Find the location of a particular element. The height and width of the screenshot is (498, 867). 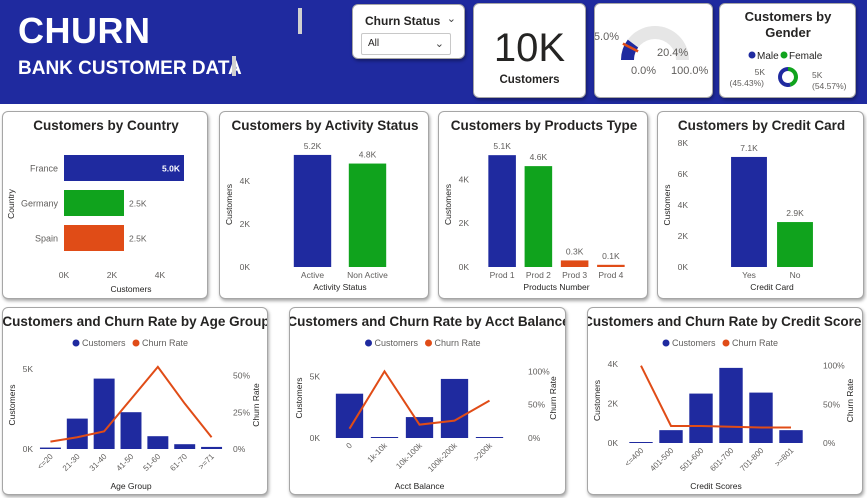

female-percent-label: (54.57%) is located at coordinates (829, 86).